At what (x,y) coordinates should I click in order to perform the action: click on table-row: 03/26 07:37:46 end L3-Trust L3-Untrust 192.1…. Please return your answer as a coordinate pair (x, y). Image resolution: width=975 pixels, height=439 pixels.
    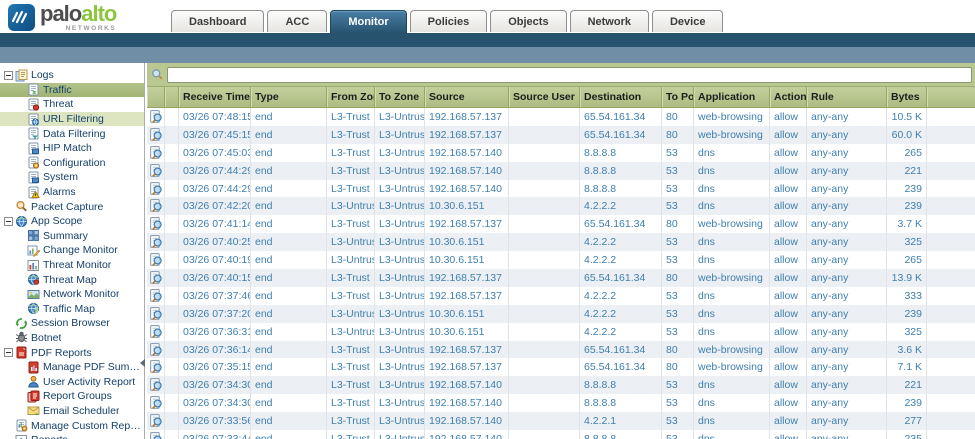
    Looking at the image, I should click on (561, 295).